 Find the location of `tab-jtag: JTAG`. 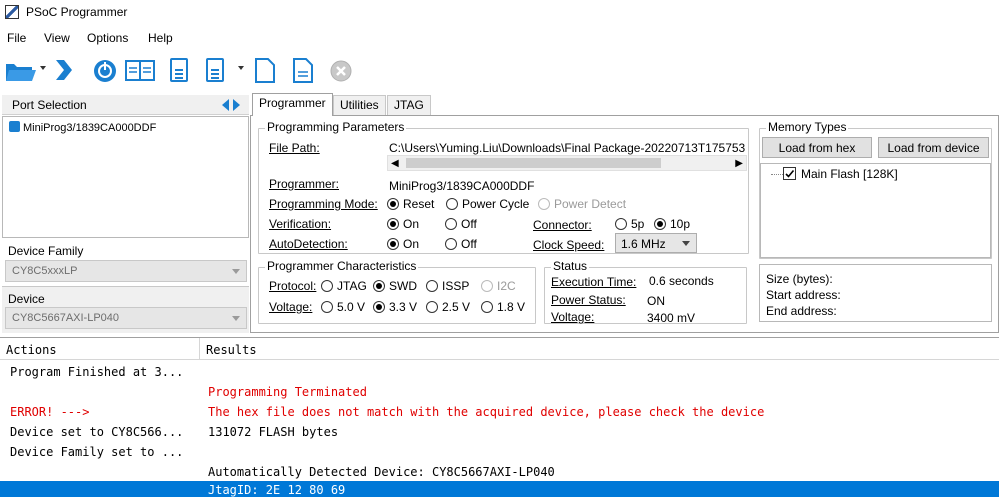

tab-jtag: JTAG is located at coordinates (409, 105).